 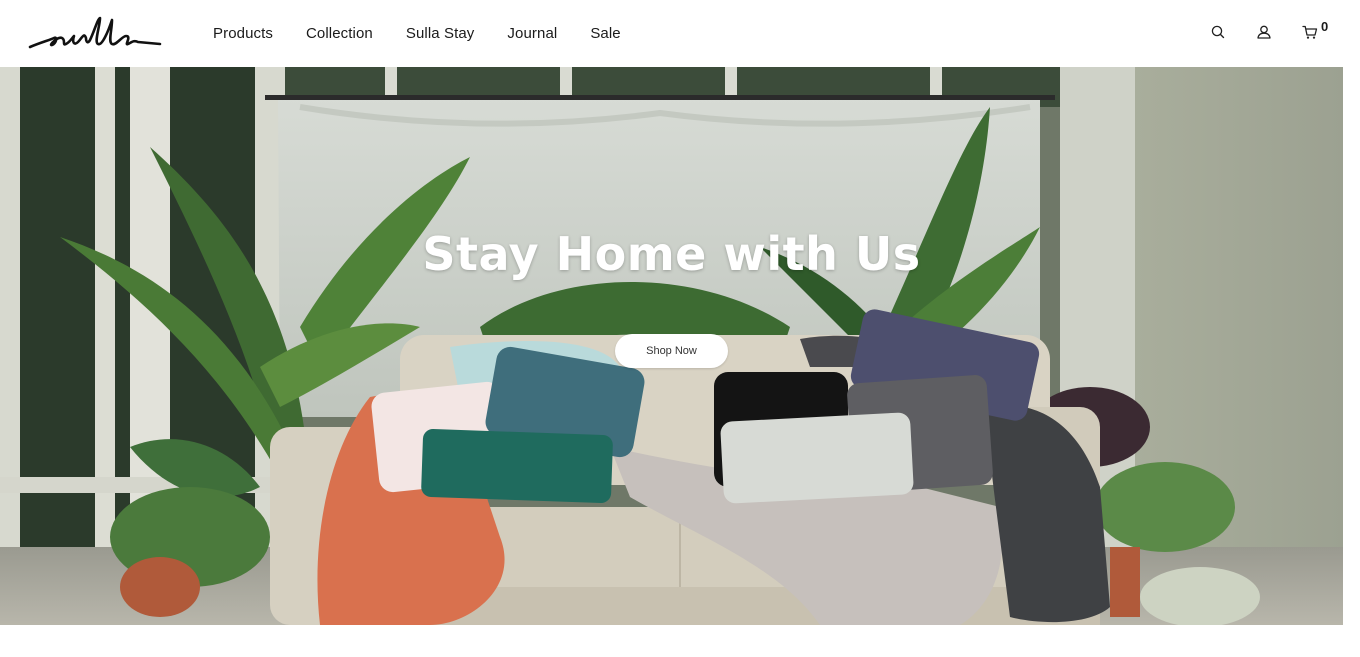 I want to click on cart-count-badge: 0, so click(x=1325, y=26).